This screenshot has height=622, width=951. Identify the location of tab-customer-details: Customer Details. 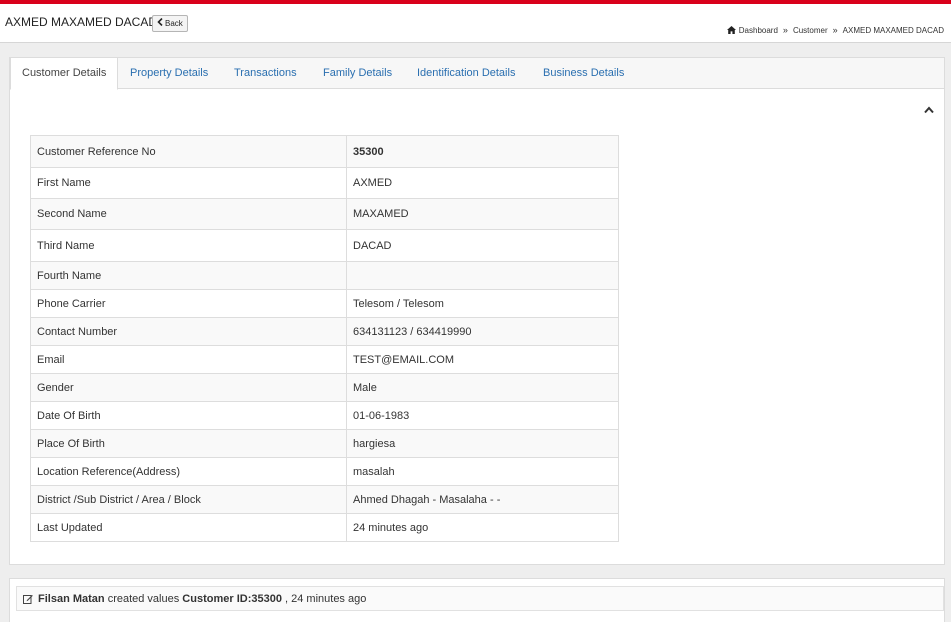
(64, 73).